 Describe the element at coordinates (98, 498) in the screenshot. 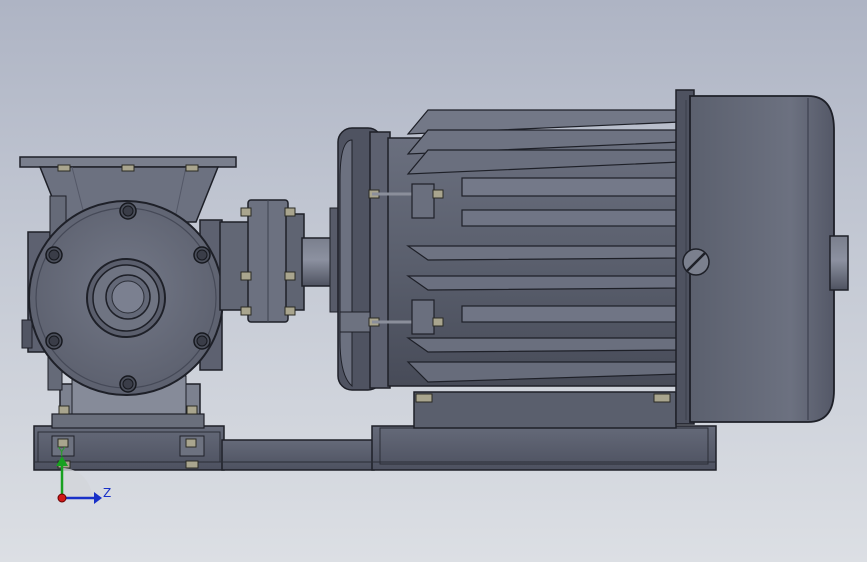

I see `triad-z-arrow-icon` at that location.